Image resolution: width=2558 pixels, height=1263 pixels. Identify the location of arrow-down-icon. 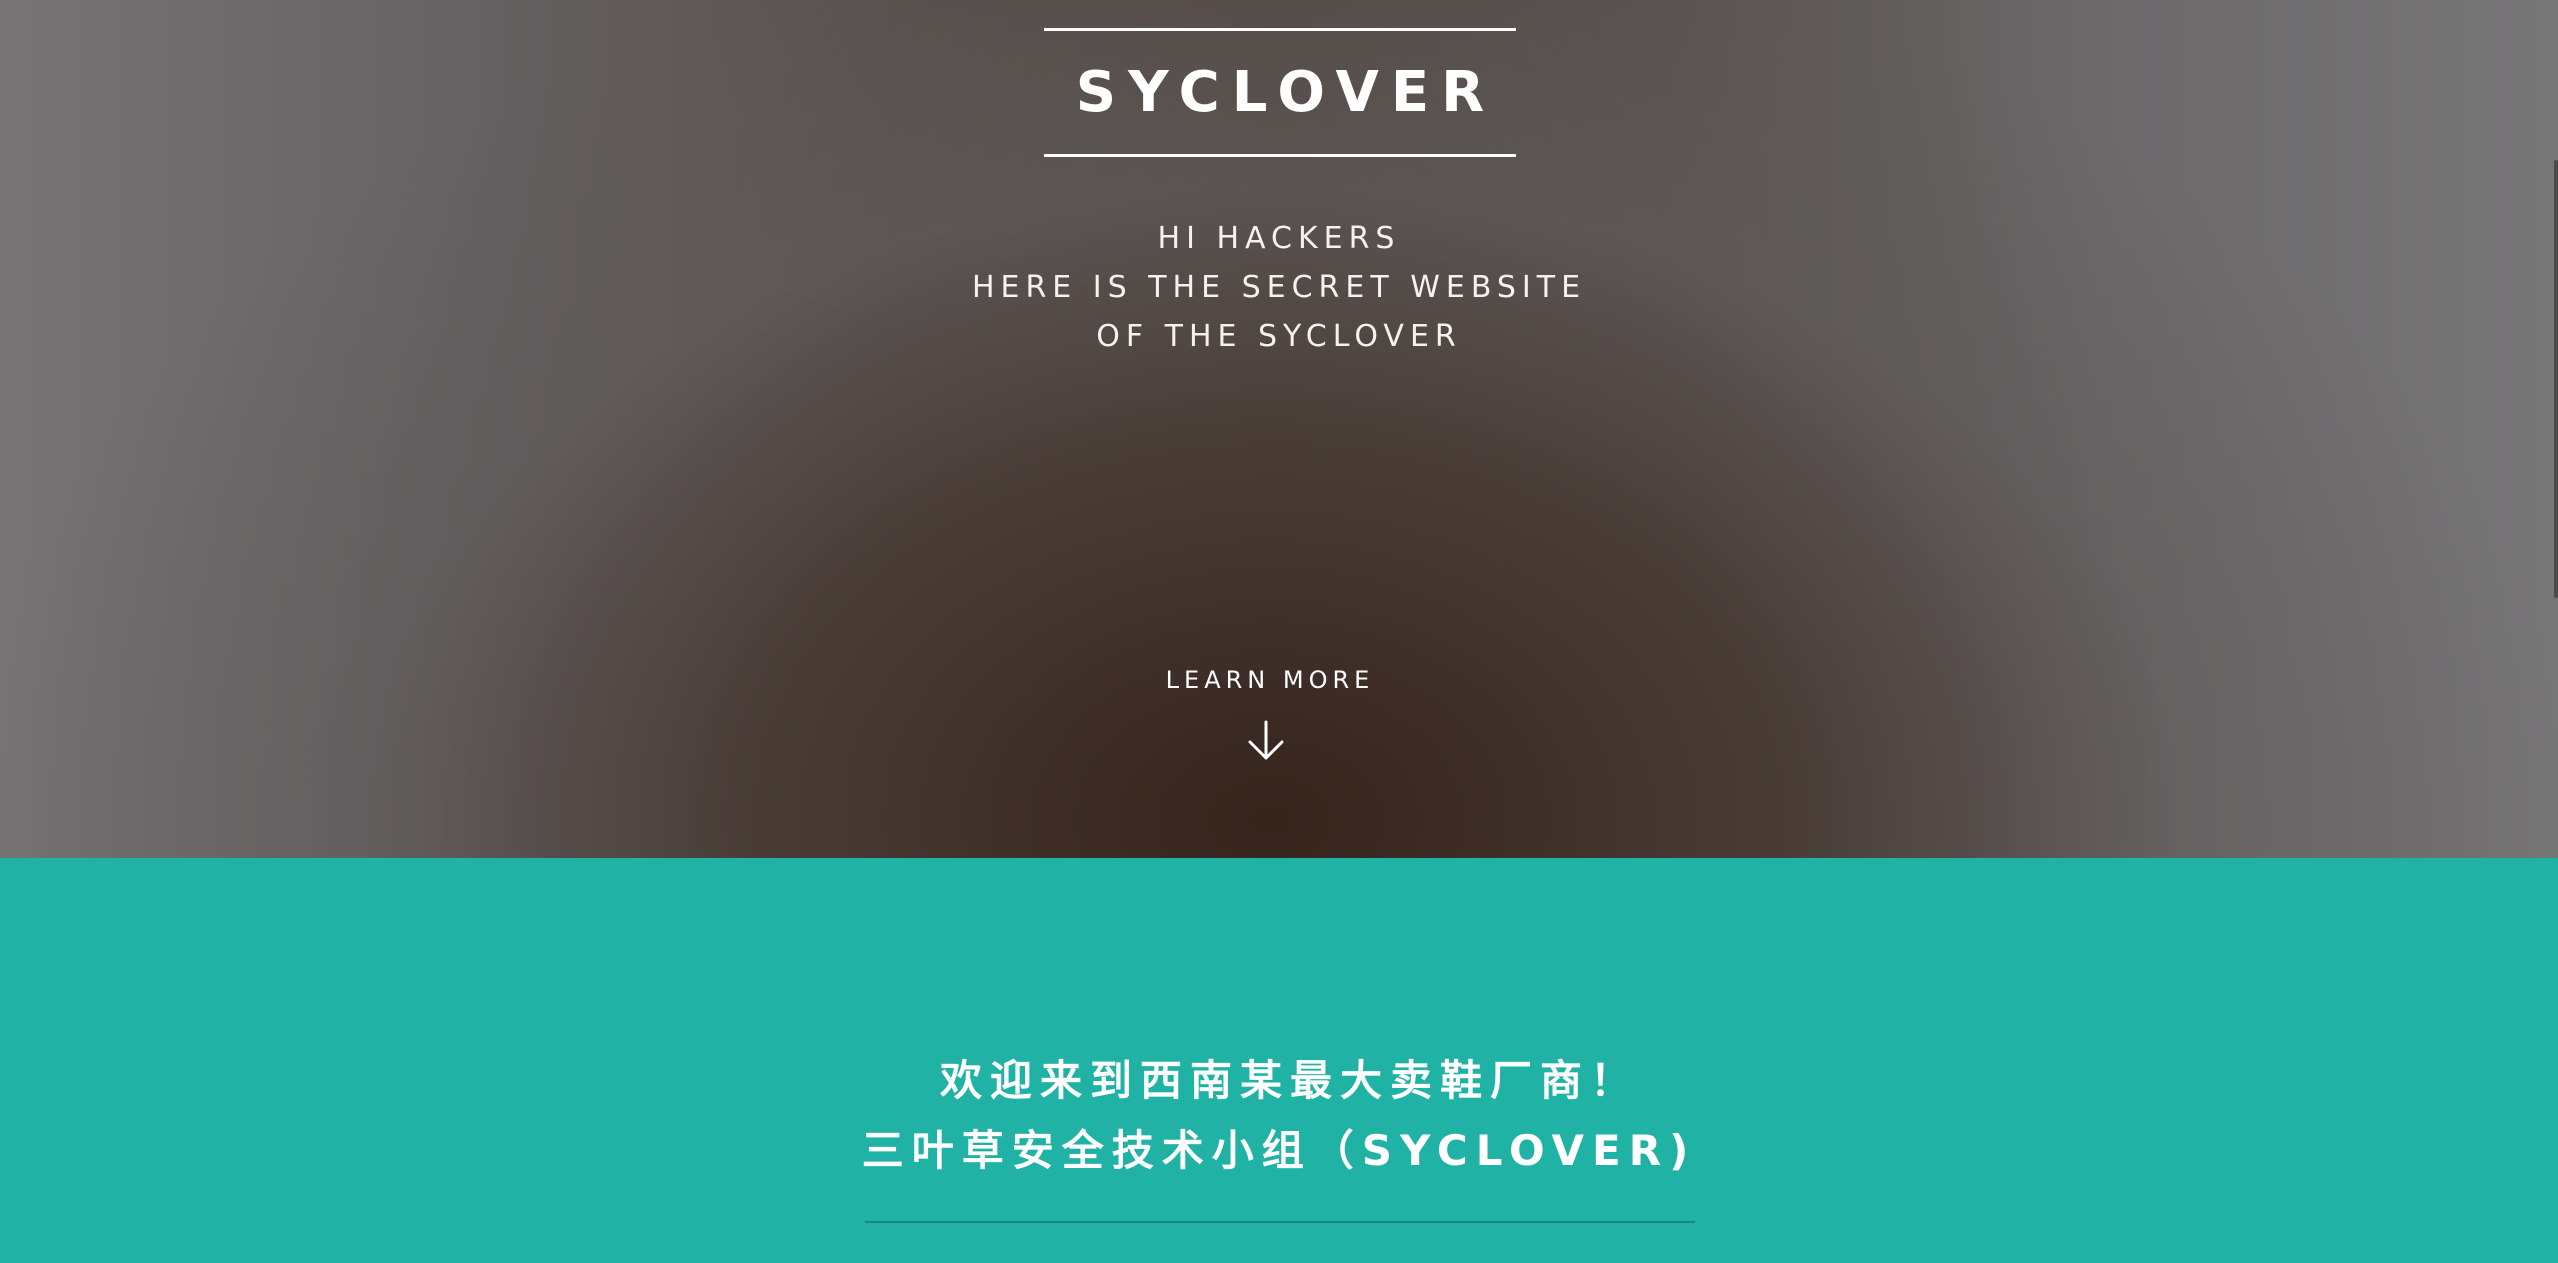
(1266, 740).